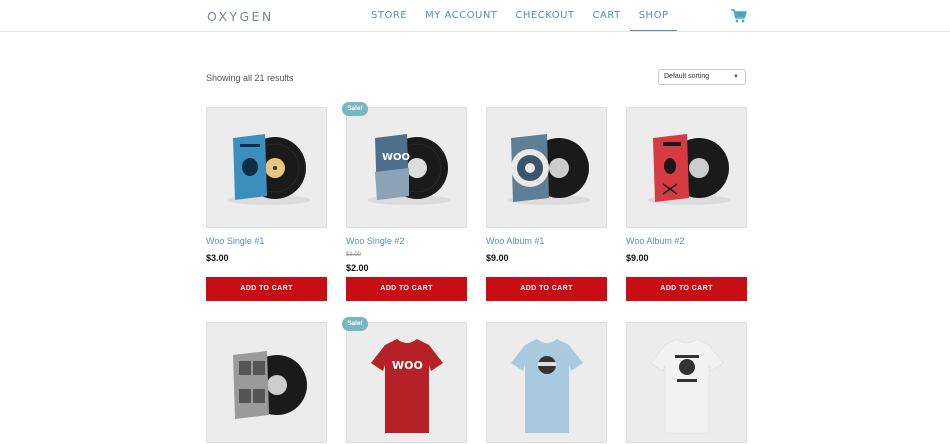 The image size is (950, 444). I want to click on chevron-down-icon: ▼, so click(736, 77).